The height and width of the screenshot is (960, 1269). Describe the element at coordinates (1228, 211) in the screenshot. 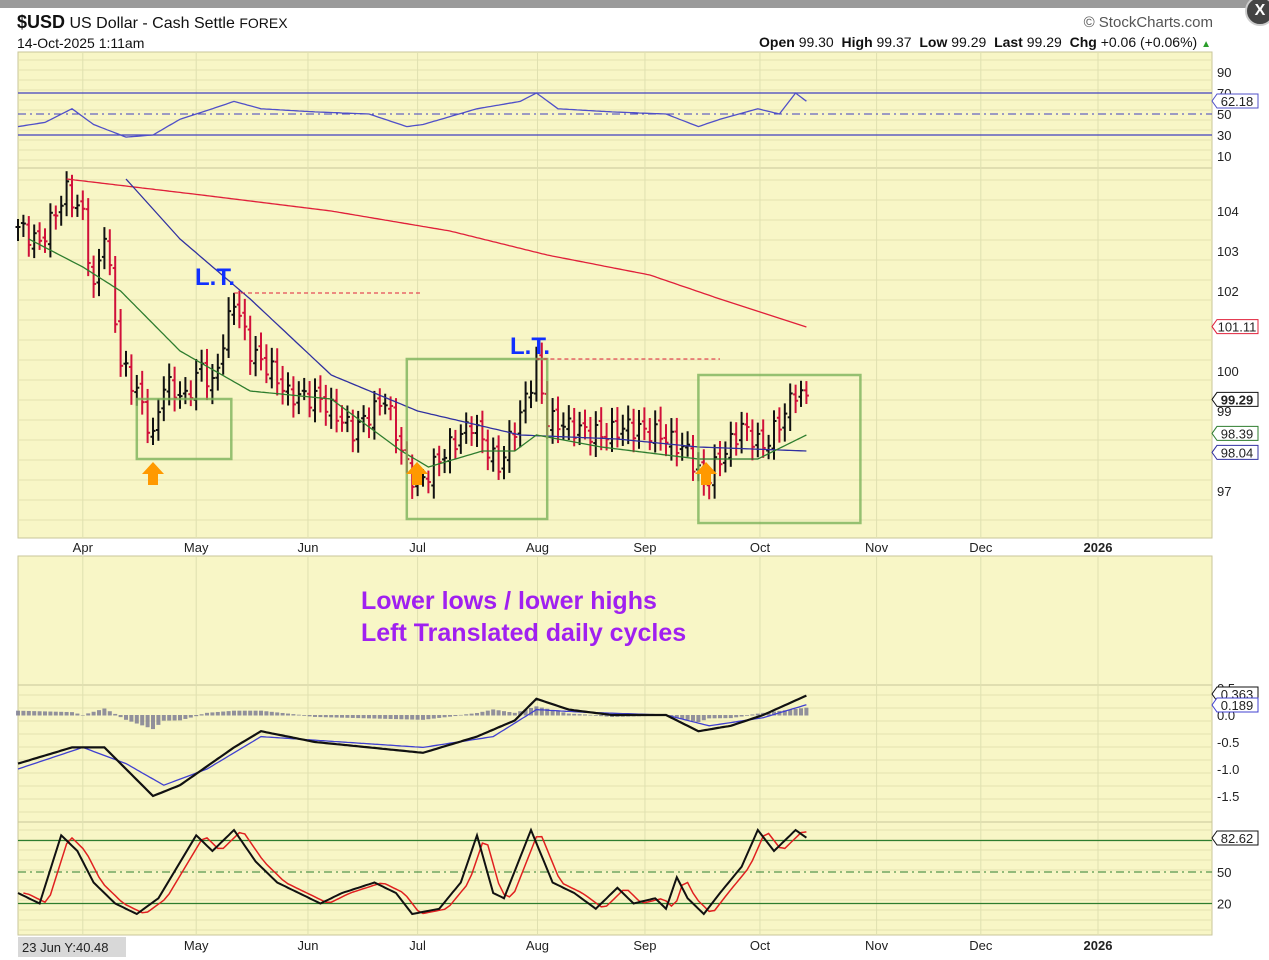

I see `y-tick-label: 104` at that location.